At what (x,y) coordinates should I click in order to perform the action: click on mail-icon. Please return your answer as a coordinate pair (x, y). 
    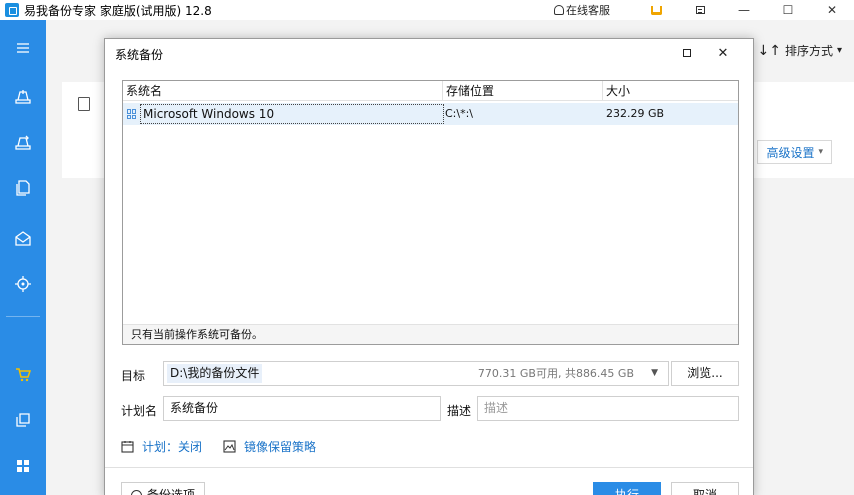
    Looking at the image, I should click on (23, 238).